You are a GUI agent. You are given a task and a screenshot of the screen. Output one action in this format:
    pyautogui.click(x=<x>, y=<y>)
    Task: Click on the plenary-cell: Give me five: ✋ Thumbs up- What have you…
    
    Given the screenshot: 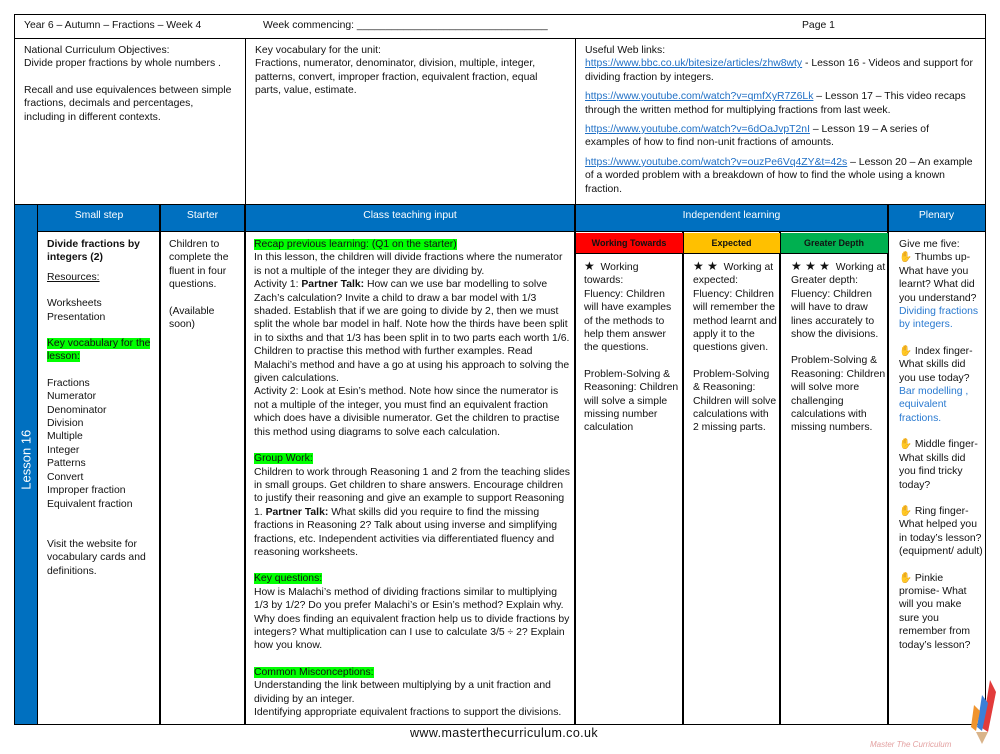 What is the action you would take?
    pyautogui.click(x=941, y=445)
    